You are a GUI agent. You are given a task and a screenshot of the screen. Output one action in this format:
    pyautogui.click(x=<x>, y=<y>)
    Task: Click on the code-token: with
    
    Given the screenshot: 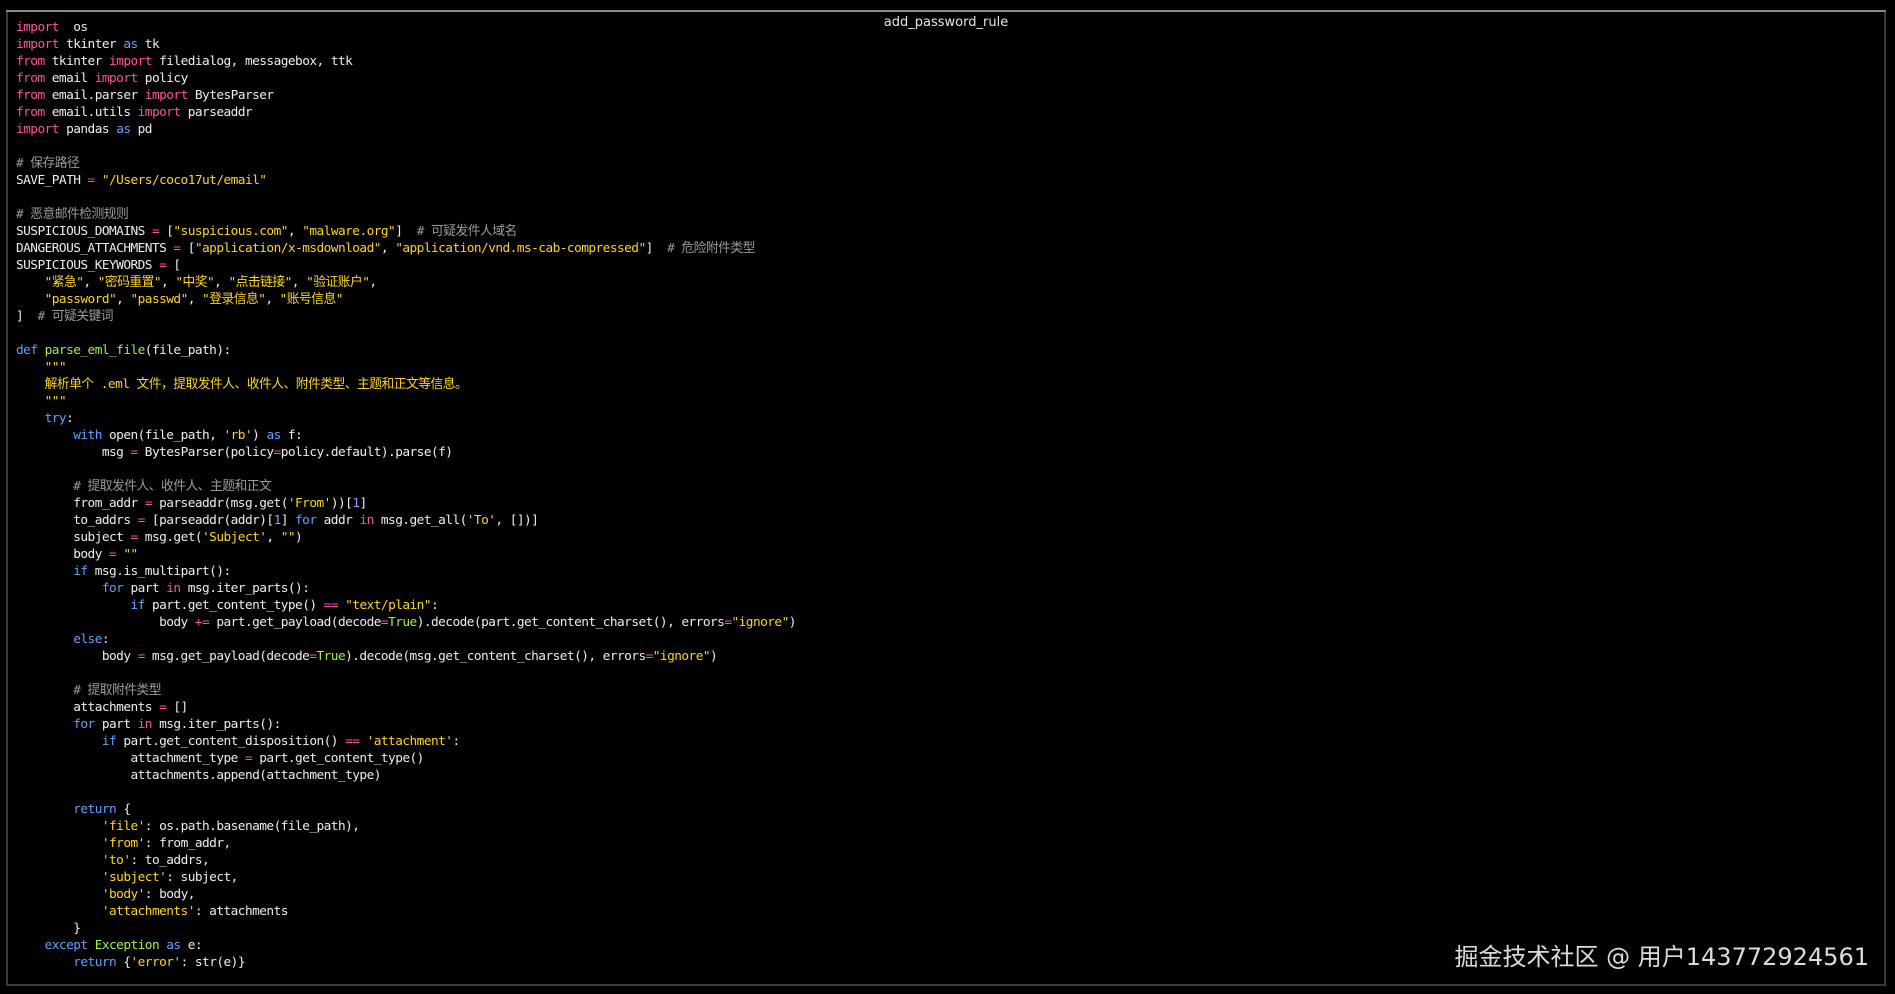 What is the action you would take?
    pyautogui.click(x=87, y=435)
    